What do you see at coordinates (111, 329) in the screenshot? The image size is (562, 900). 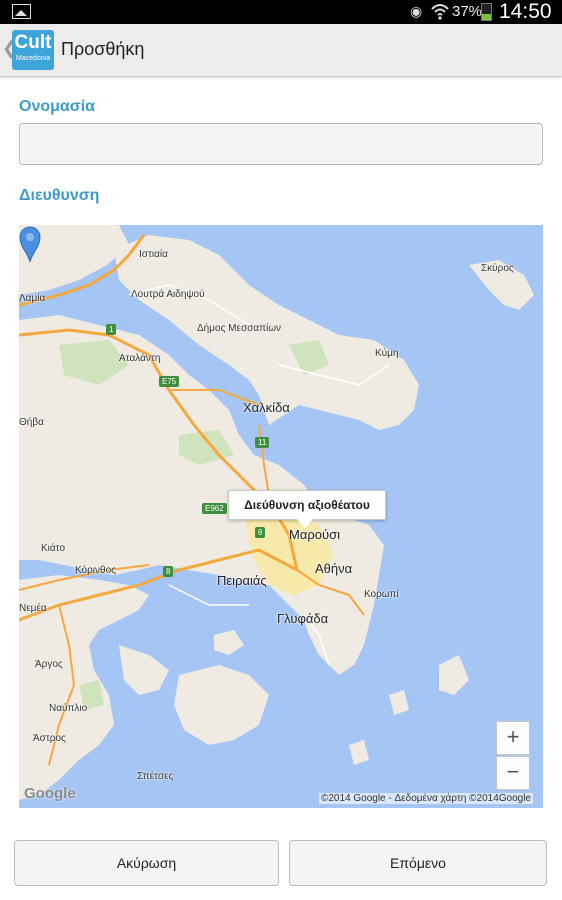 I see `road-badge-1: 1` at bounding box center [111, 329].